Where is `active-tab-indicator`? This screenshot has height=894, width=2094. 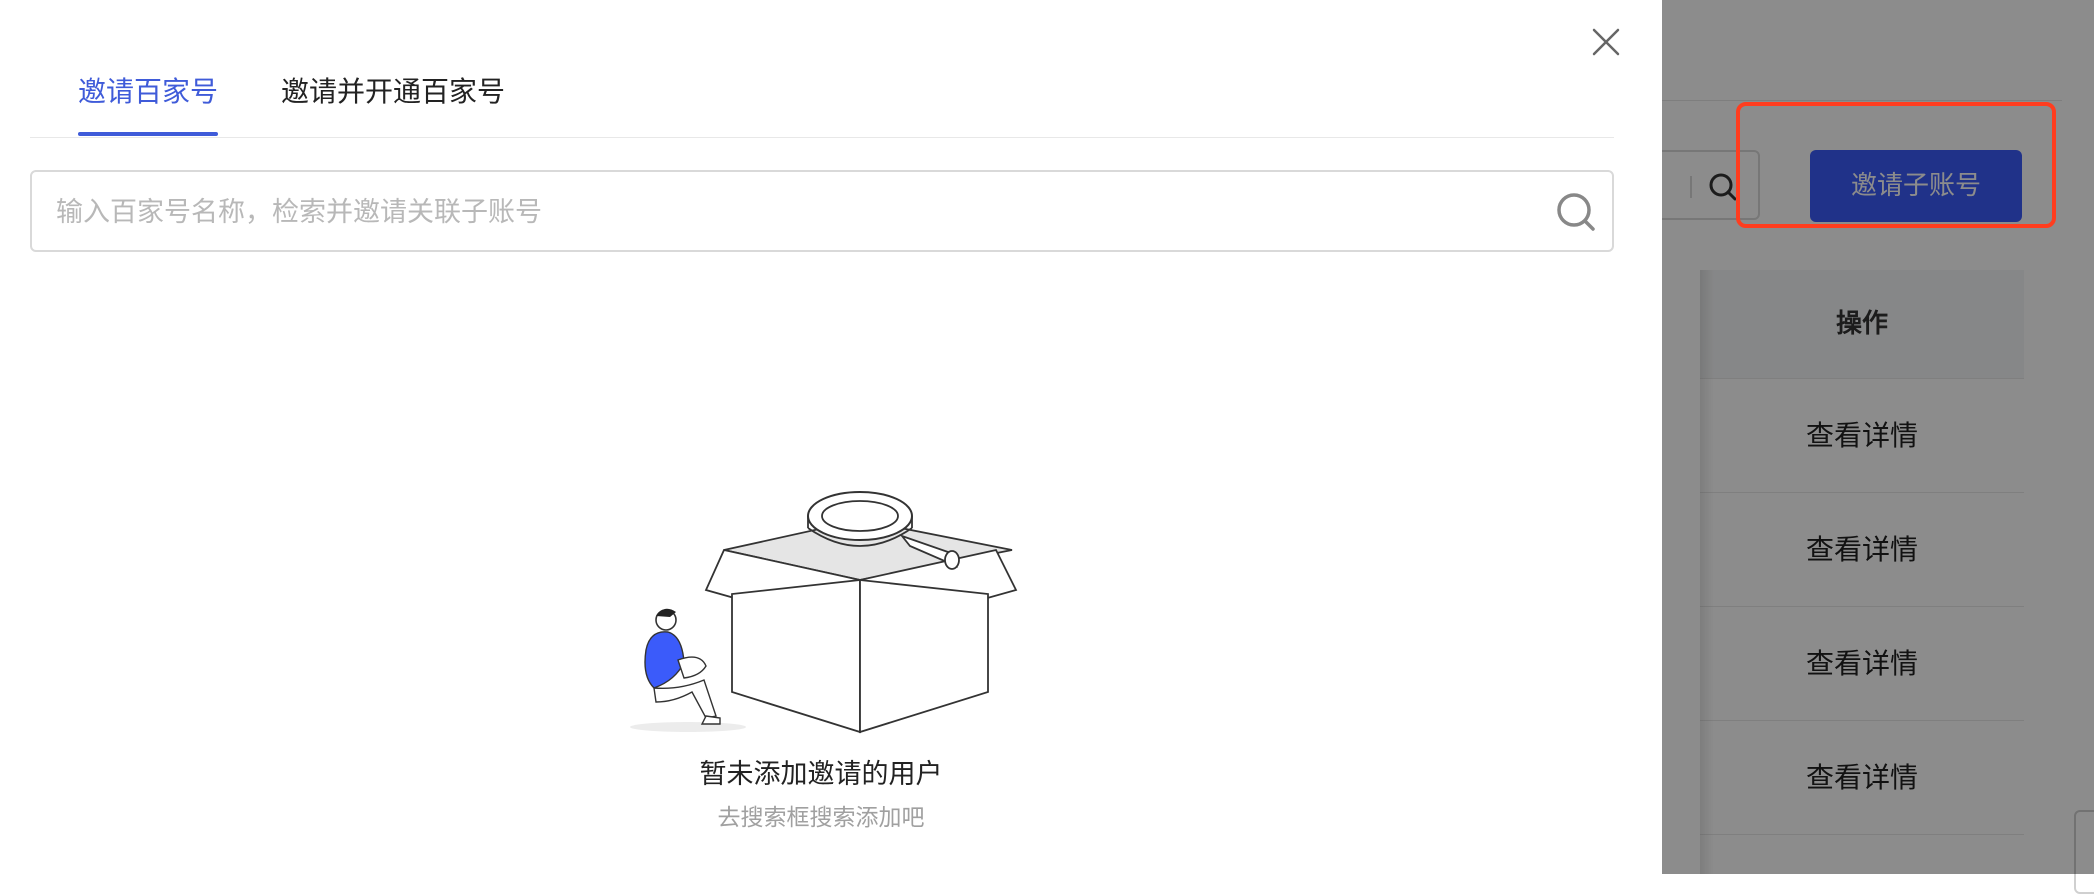 active-tab-indicator is located at coordinates (148, 134).